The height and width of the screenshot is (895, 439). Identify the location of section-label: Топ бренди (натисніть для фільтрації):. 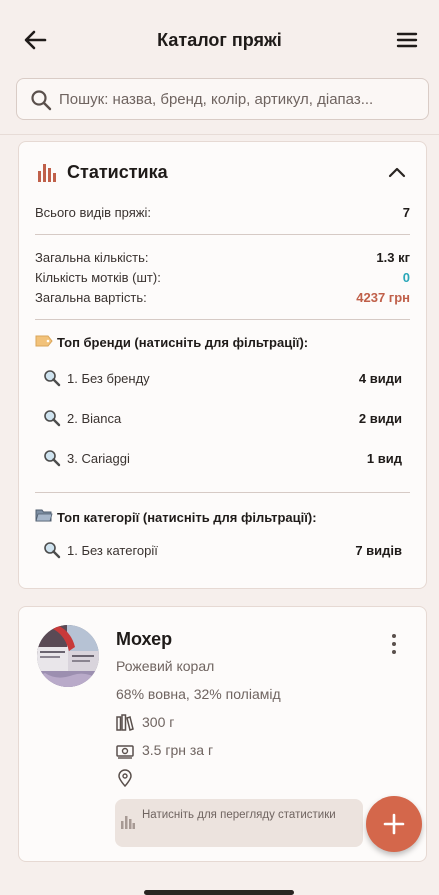
(183, 342).